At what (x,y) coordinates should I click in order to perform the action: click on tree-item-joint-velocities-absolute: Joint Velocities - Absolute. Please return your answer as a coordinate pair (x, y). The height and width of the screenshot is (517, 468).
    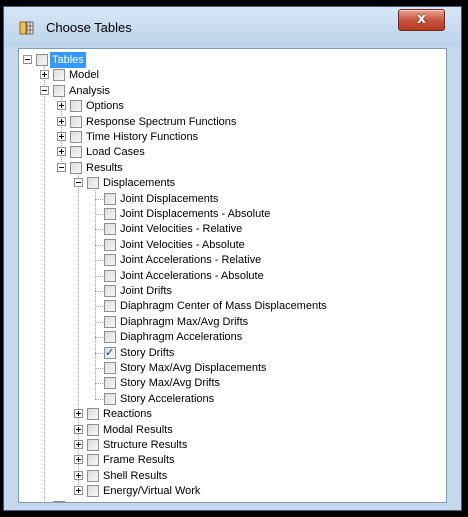
    Looking at the image, I should click on (231, 245).